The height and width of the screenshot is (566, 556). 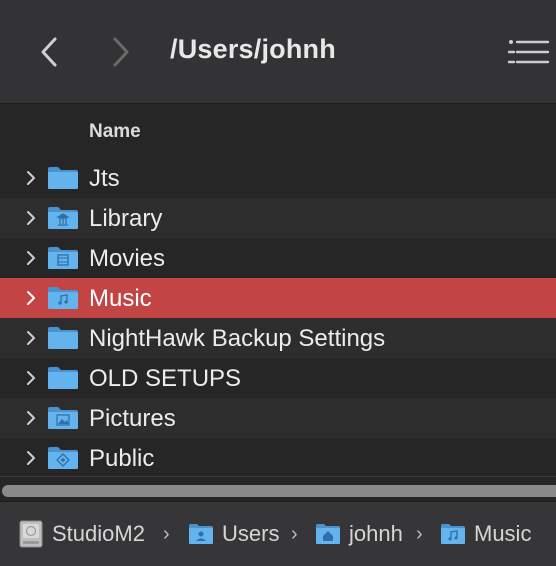 I want to click on path-item-johnh: johnh, so click(x=359, y=534).